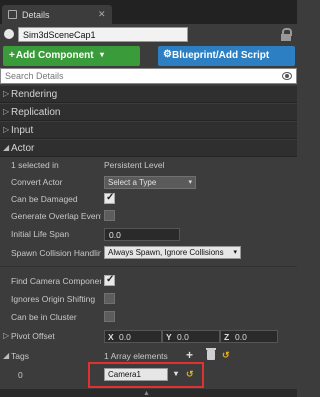  I want to click on property-label: Generate Overlap Event, so click(56, 216).